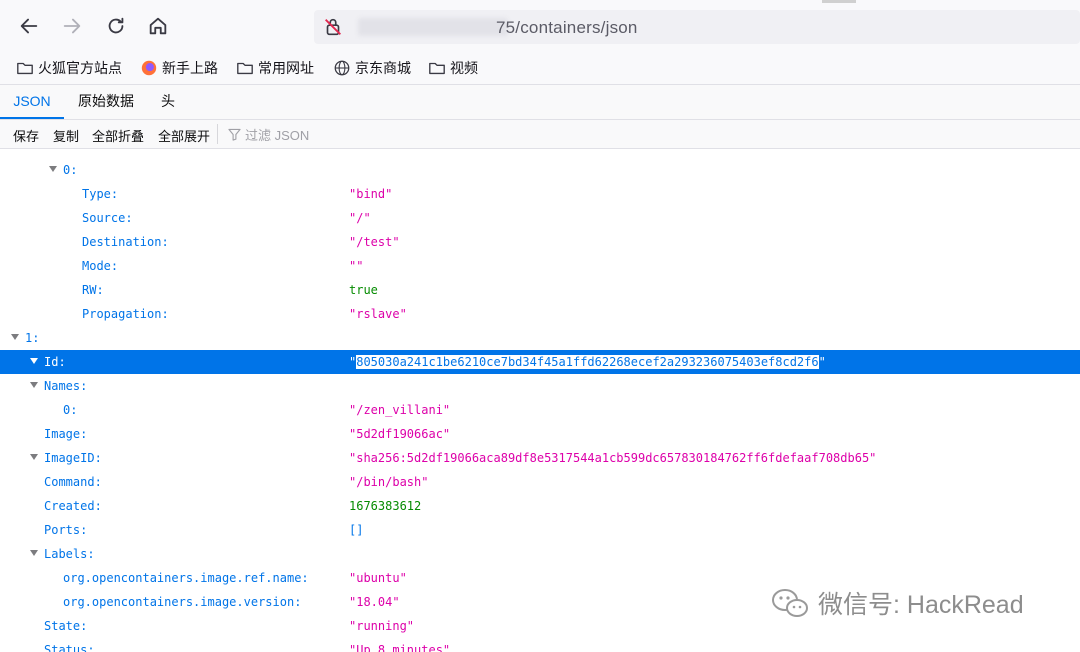 The width and height of the screenshot is (1080, 652). I want to click on json-value: "/zen_villani", so click(400, 410).